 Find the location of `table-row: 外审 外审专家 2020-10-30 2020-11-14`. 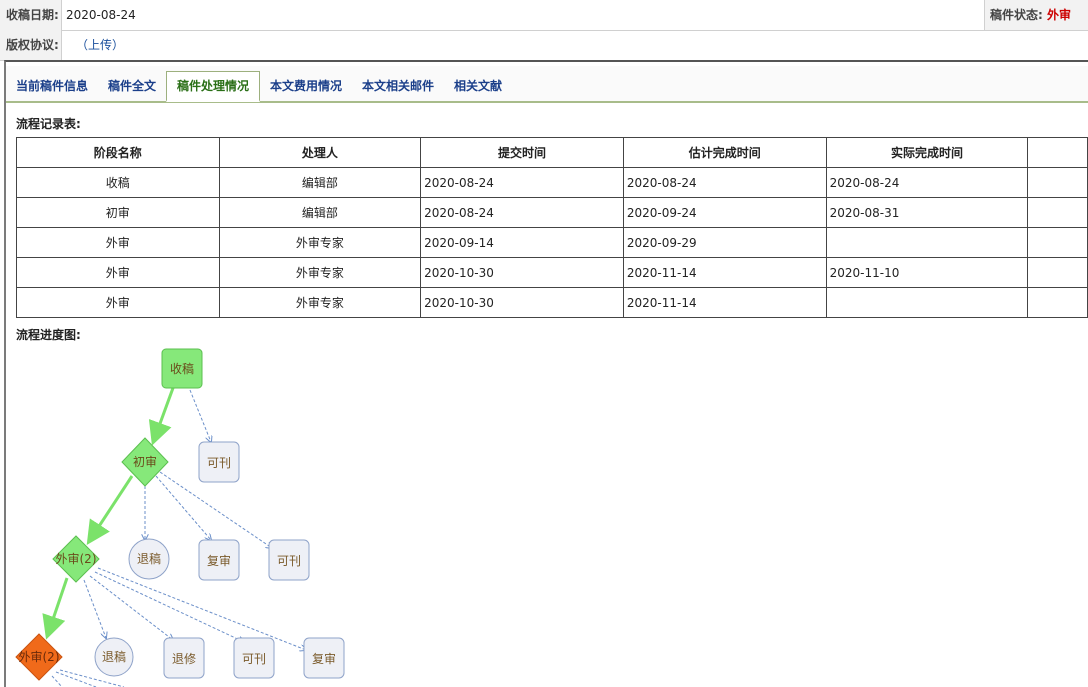

table-row: 外审 外审专家 2020-10-30 2020-11-14 is located at coordinates (552, 302).